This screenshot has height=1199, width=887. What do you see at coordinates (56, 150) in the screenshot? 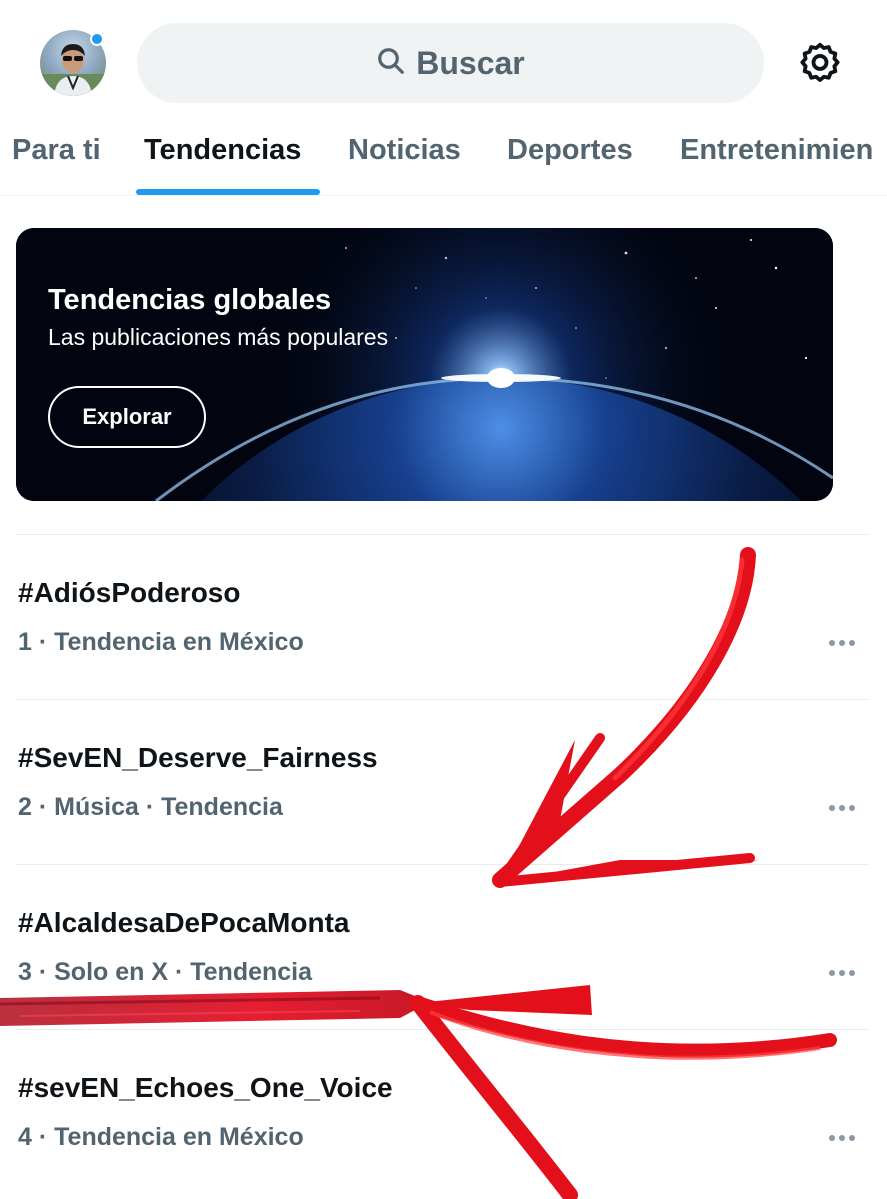
I see `tab-para-ti: Para ti` at bounding box center [56, 150].